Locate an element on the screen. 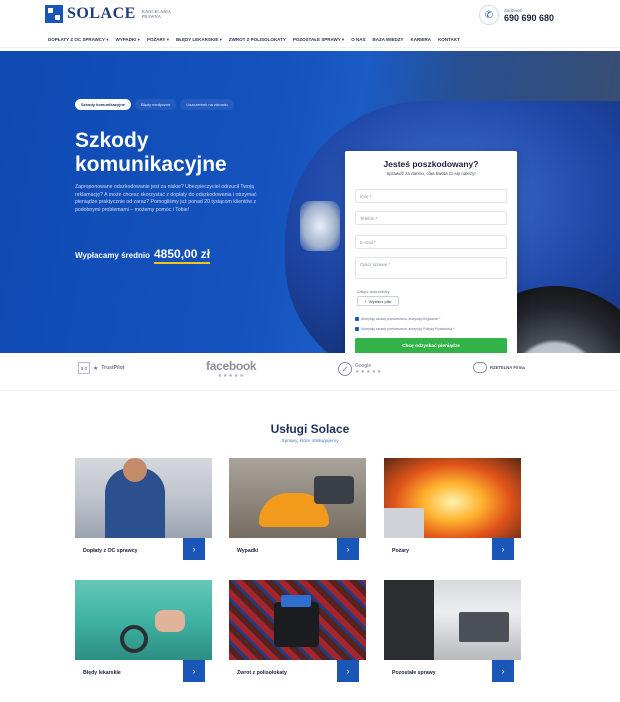 Image resolution: width=620 pixels, height=702 pixels. service-label: Zwrot z polisolokaty is located at coordinates (262, 673).